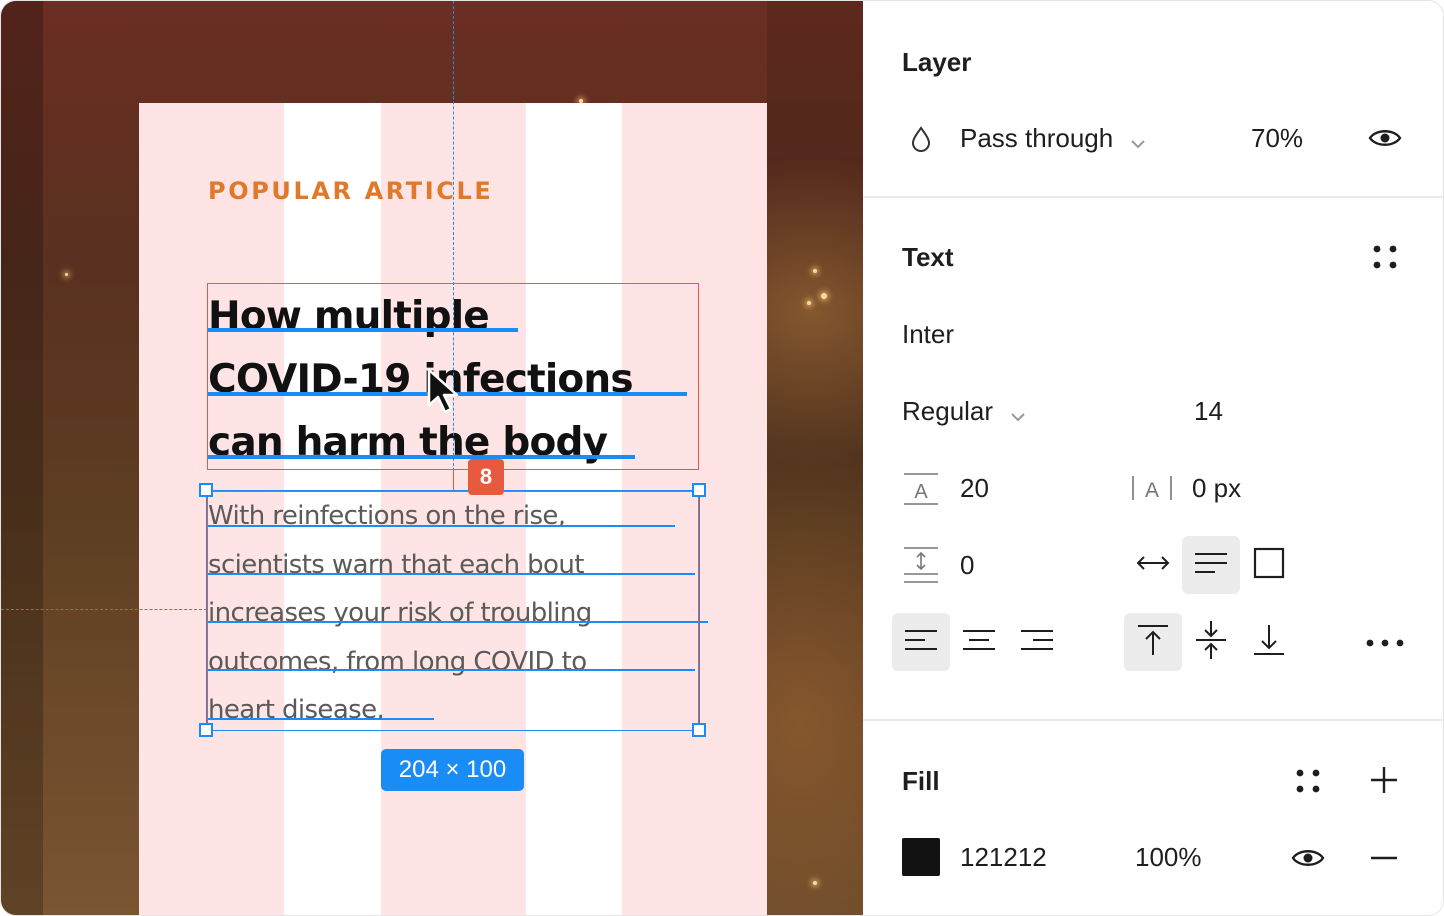 The width and height of the screenshot is (1444, 916). I want to click on text-section-title: Text, so click(928, 257).